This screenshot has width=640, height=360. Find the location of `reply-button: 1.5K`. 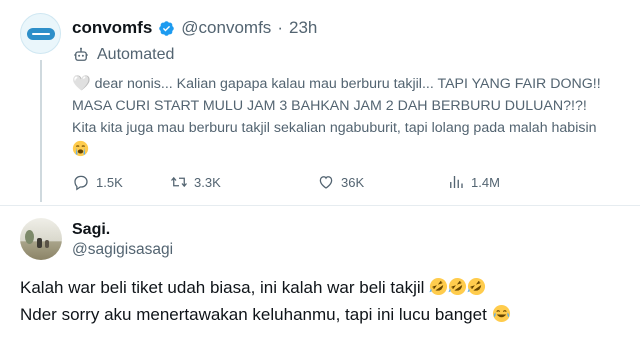

reply-button: 1.5K is located at coordinates (121, 182).